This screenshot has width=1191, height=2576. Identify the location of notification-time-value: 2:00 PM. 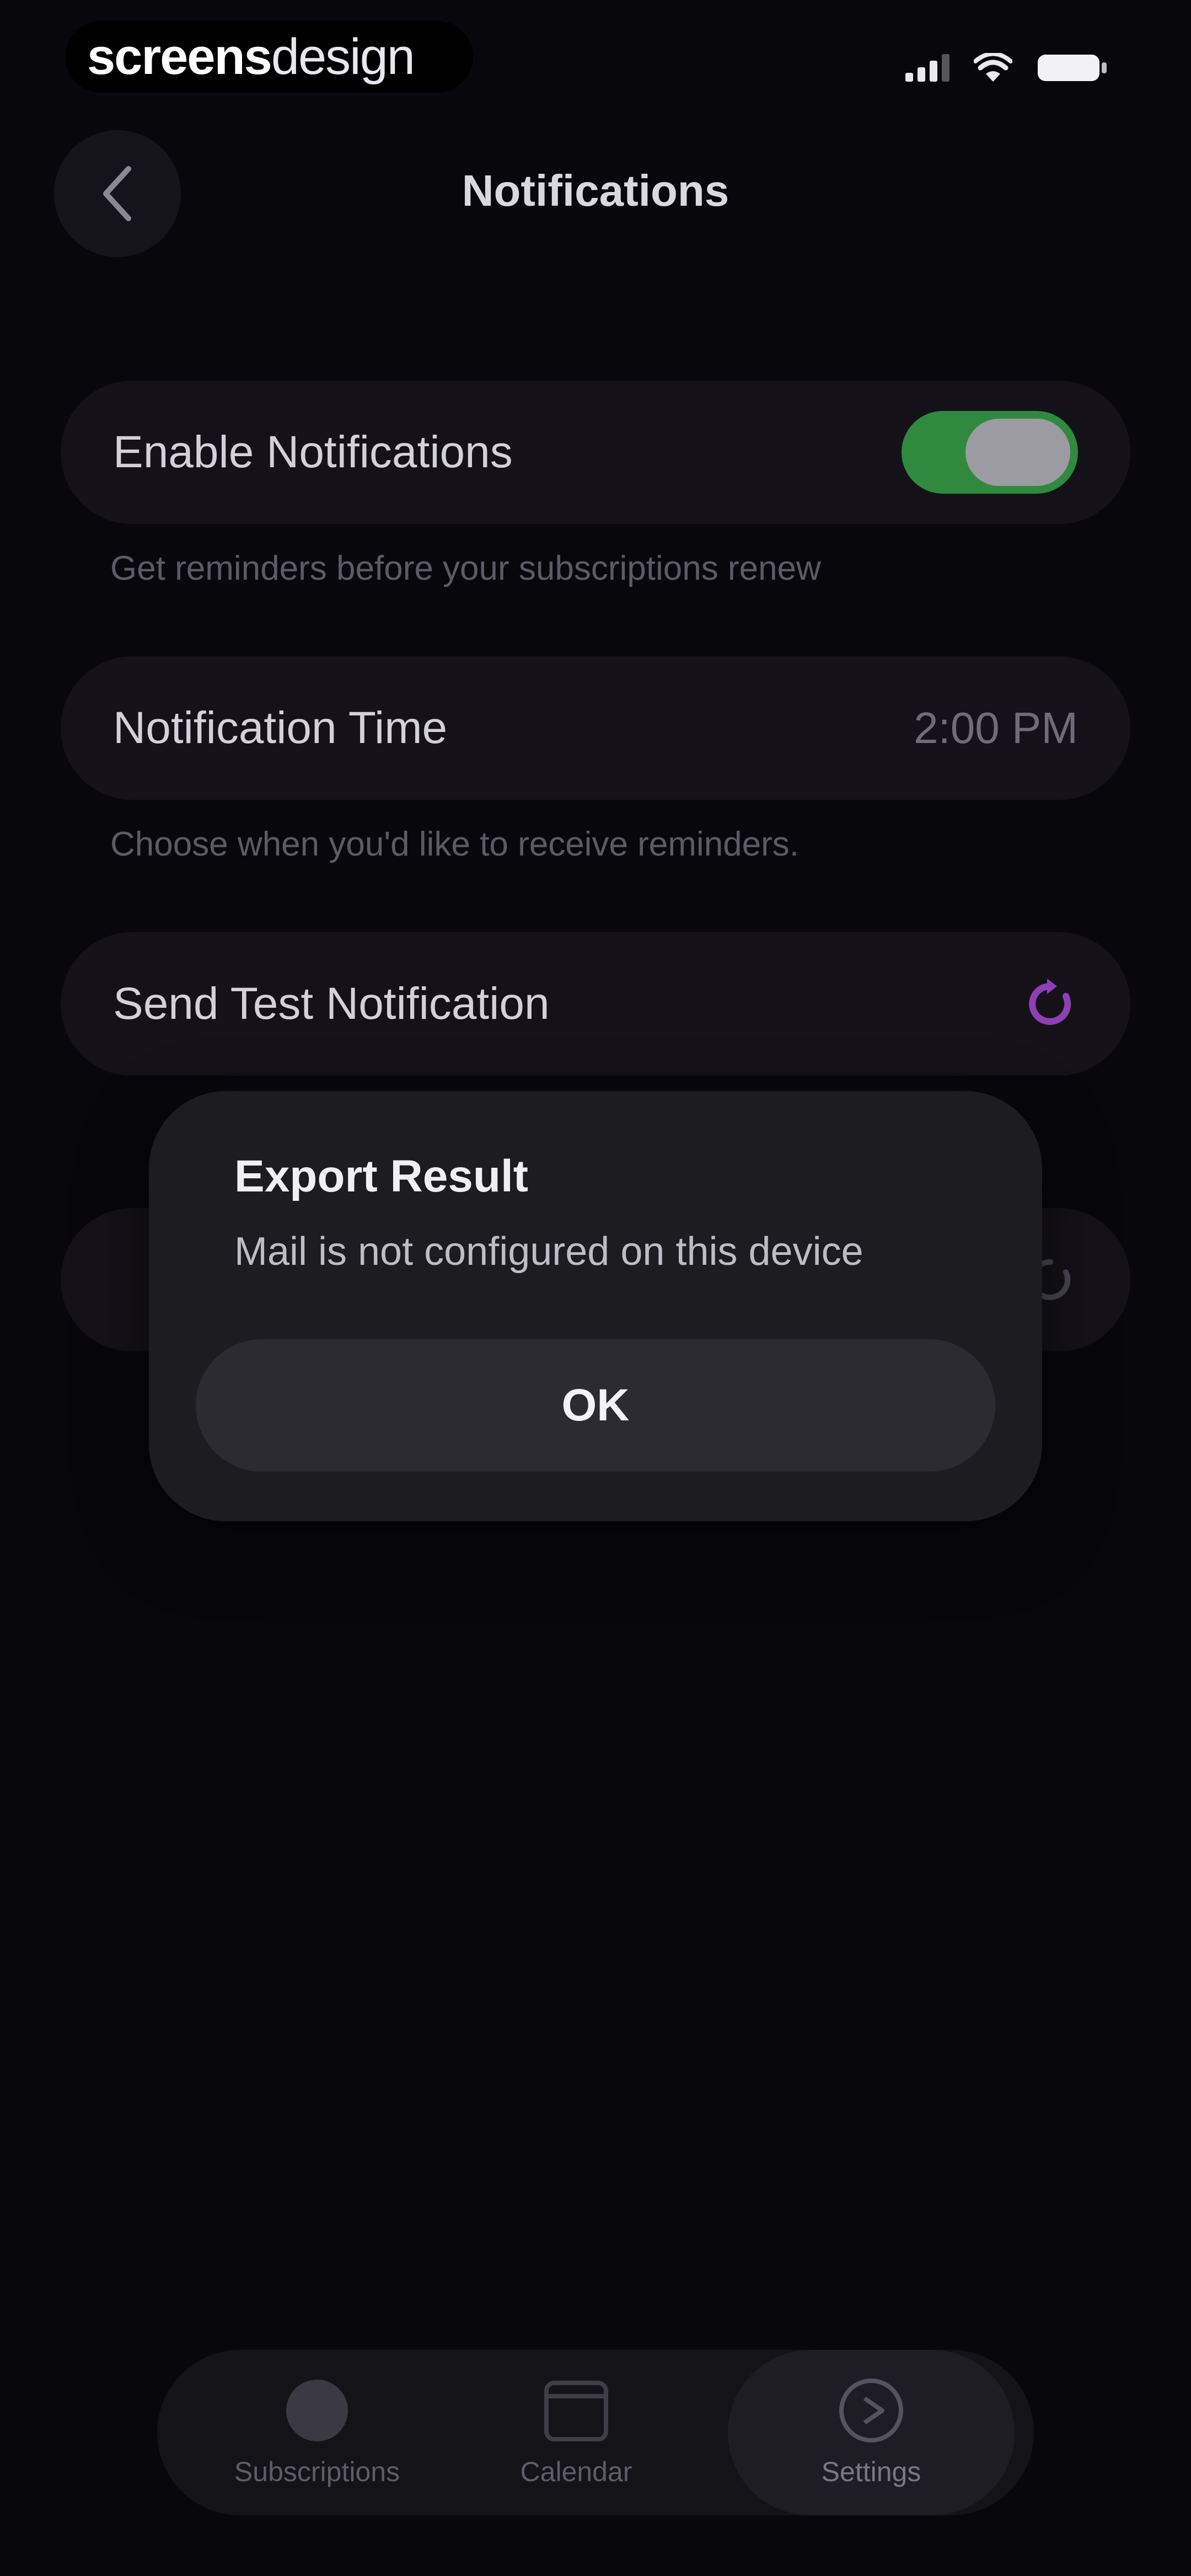
(996, 728).